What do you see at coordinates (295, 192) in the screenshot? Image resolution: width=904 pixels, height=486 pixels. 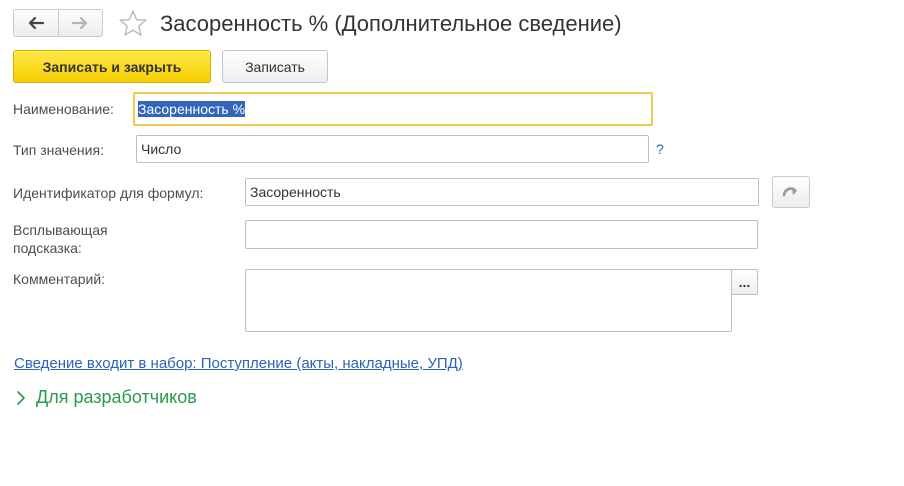 I see `identifier-input-value: Засоренность` at bounding box center [295, 192].